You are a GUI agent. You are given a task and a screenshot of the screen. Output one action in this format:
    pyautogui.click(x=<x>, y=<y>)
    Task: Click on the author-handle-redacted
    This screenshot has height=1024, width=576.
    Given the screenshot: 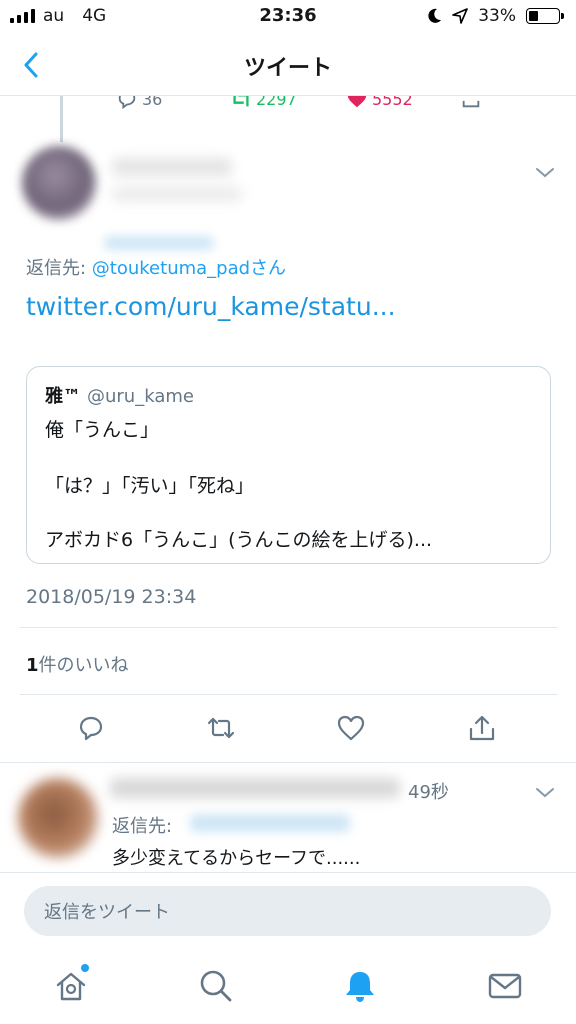 What is the action you would take?
    pyautogui.click(x=177, y=194)
    